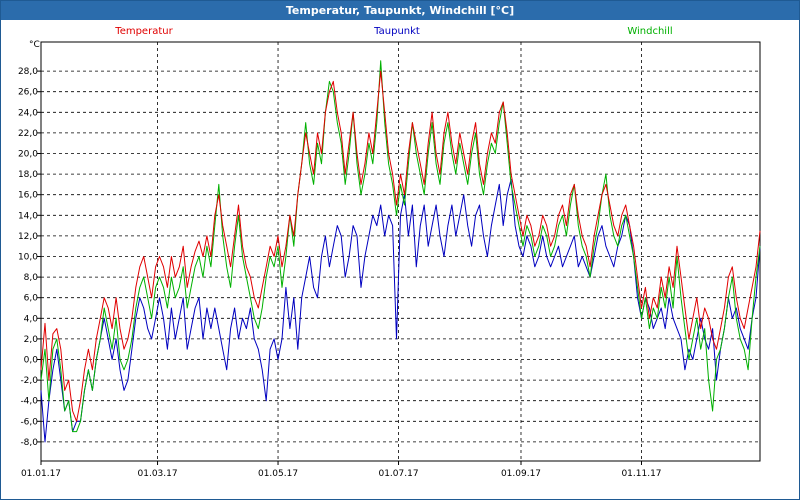 This screenshot has height=500, width=800. What do you see at coordinates (31, 319) in the screenshot?
I see `y-tick-label: 4,0` at bounding box center [31, 319].